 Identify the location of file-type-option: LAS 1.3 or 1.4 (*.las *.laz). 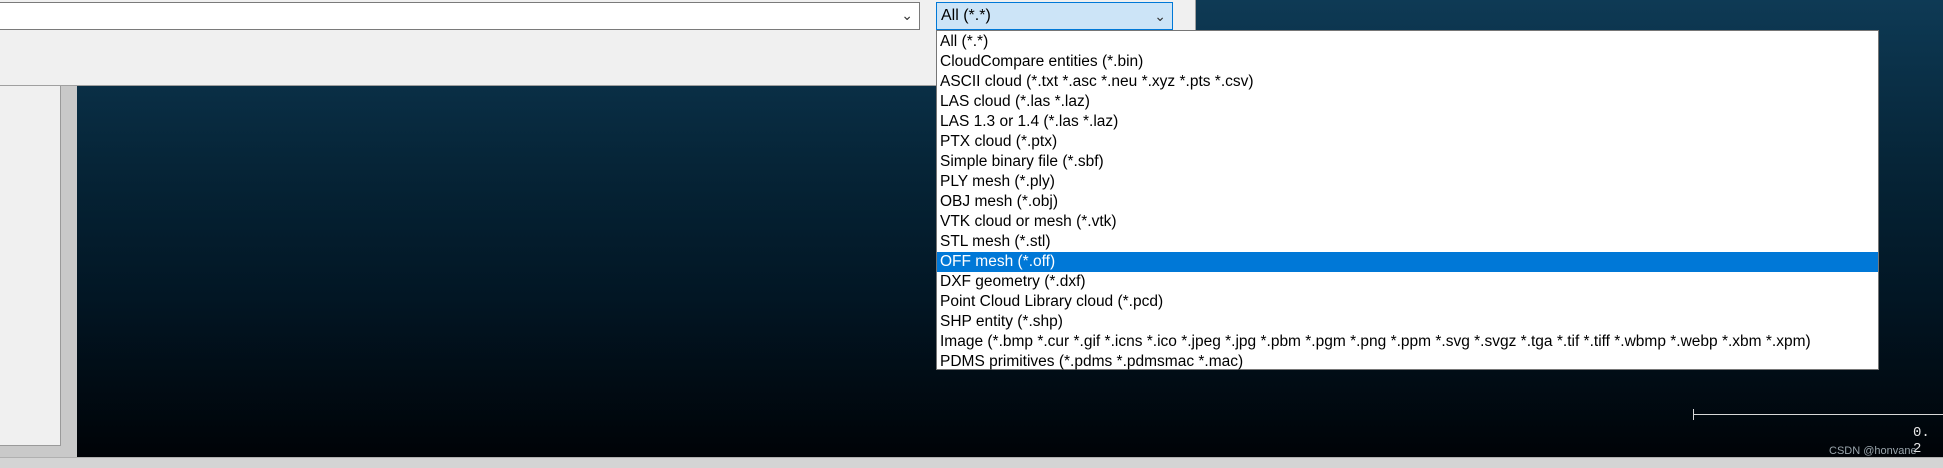
(1407, 122).